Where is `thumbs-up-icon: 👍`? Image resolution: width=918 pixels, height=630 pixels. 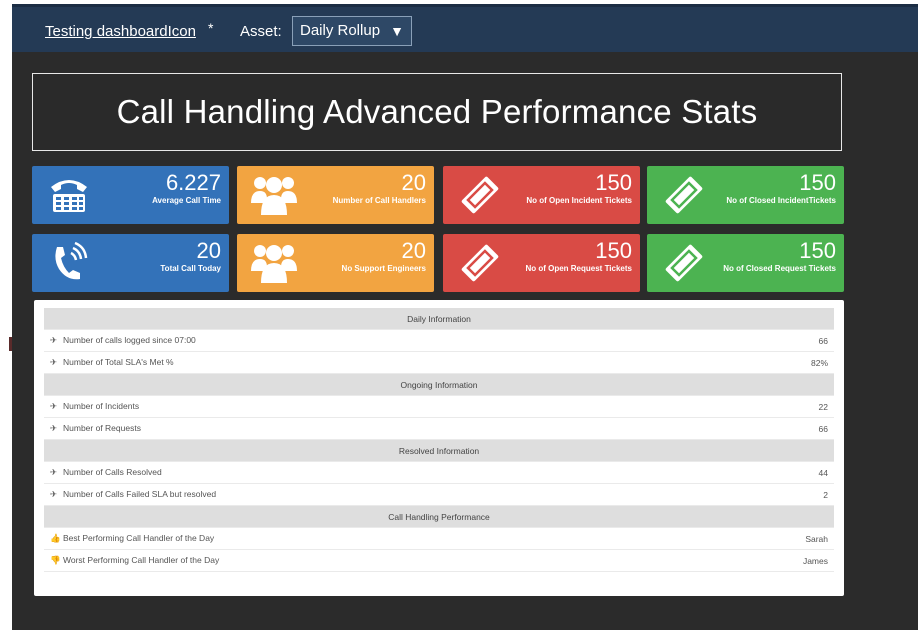 thumbs-up-icon: 👍 is located at coordinates (55, 538).